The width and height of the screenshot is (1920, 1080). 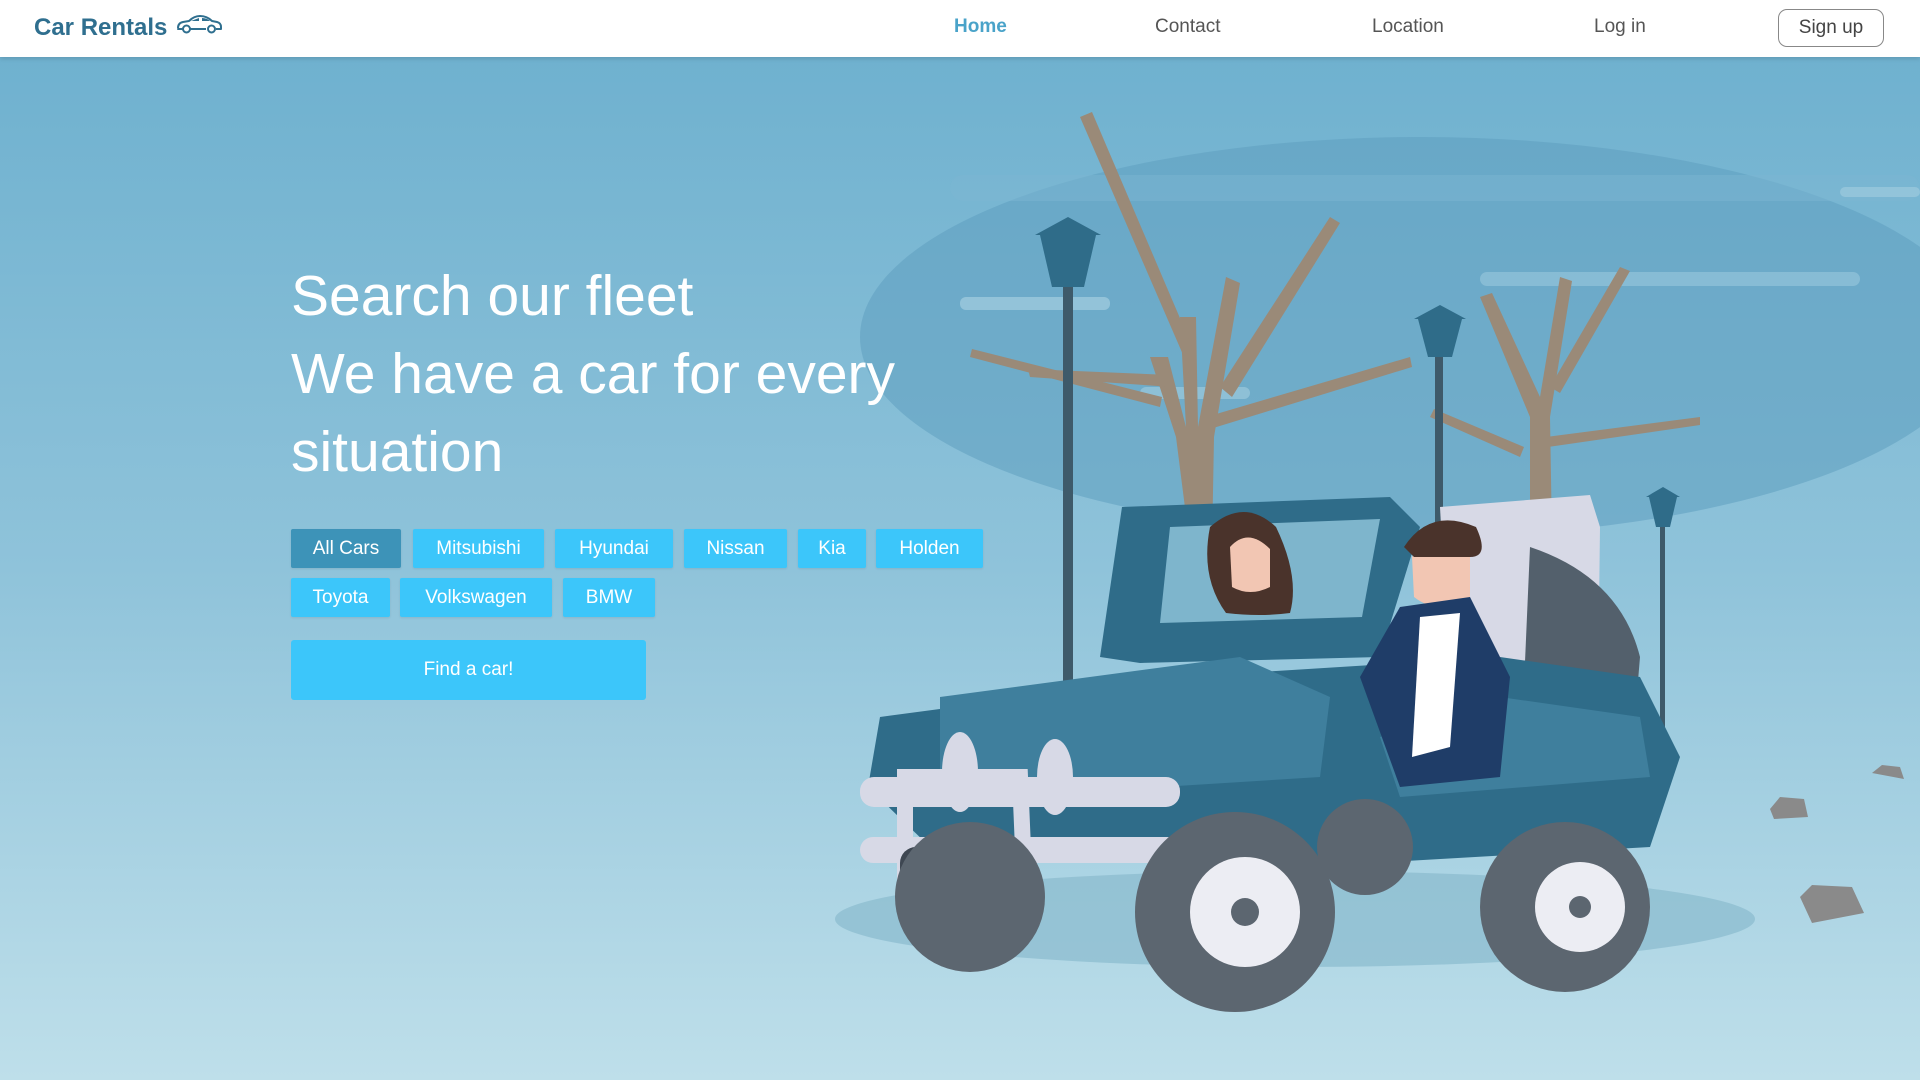 What do you see at coordinates (199, 27) in the screenshot?
I see `car-outline-icon` at bounding box center [199, 27].